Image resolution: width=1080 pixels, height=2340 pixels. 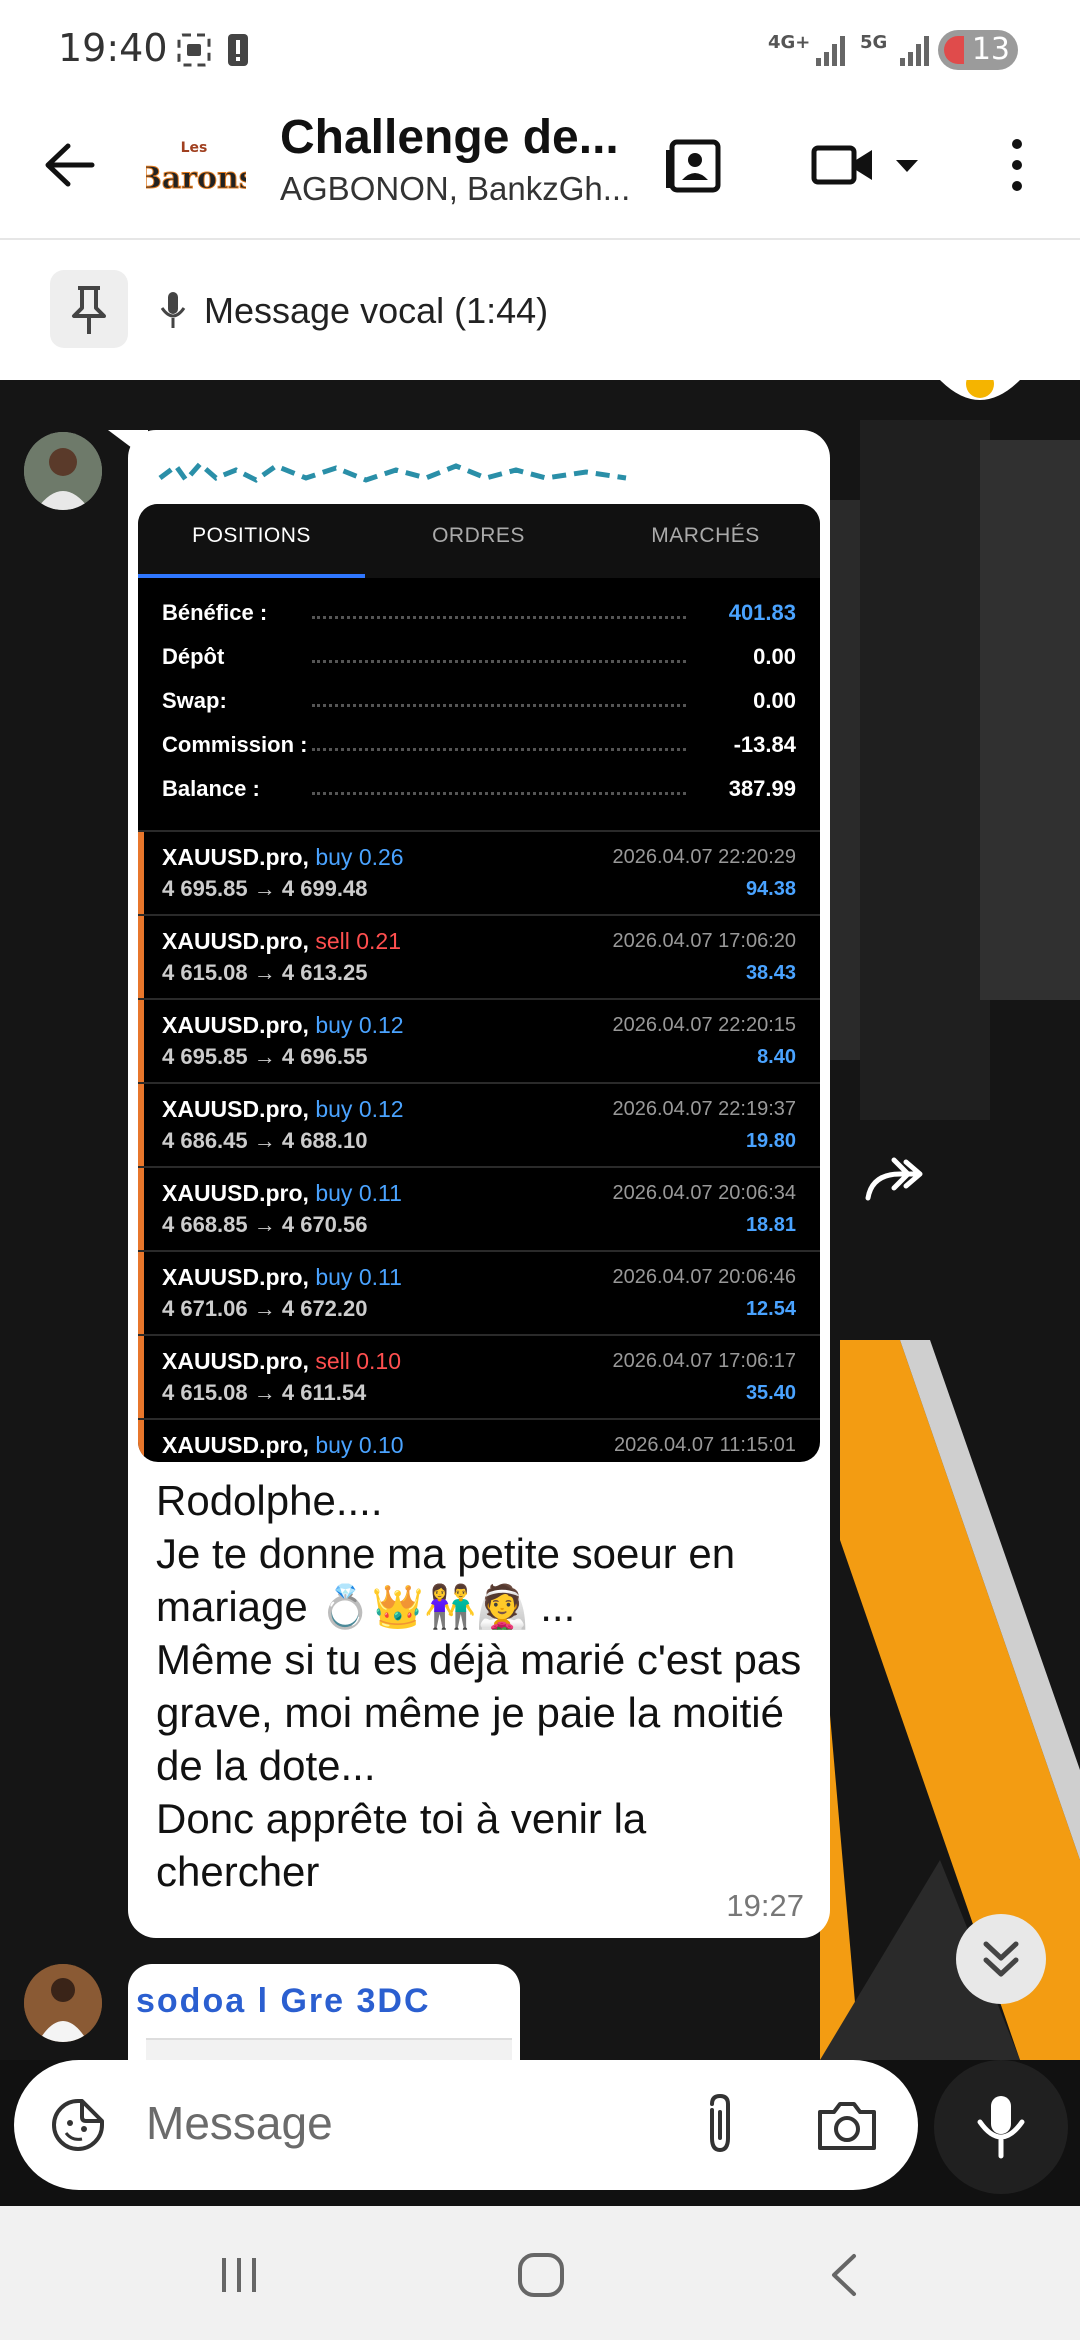 What do you see at coordinates (704, 857) in the screenshot?
I see `trade-datetime: 2026.04.07 22:20:29` at bounding box center [704, 857].